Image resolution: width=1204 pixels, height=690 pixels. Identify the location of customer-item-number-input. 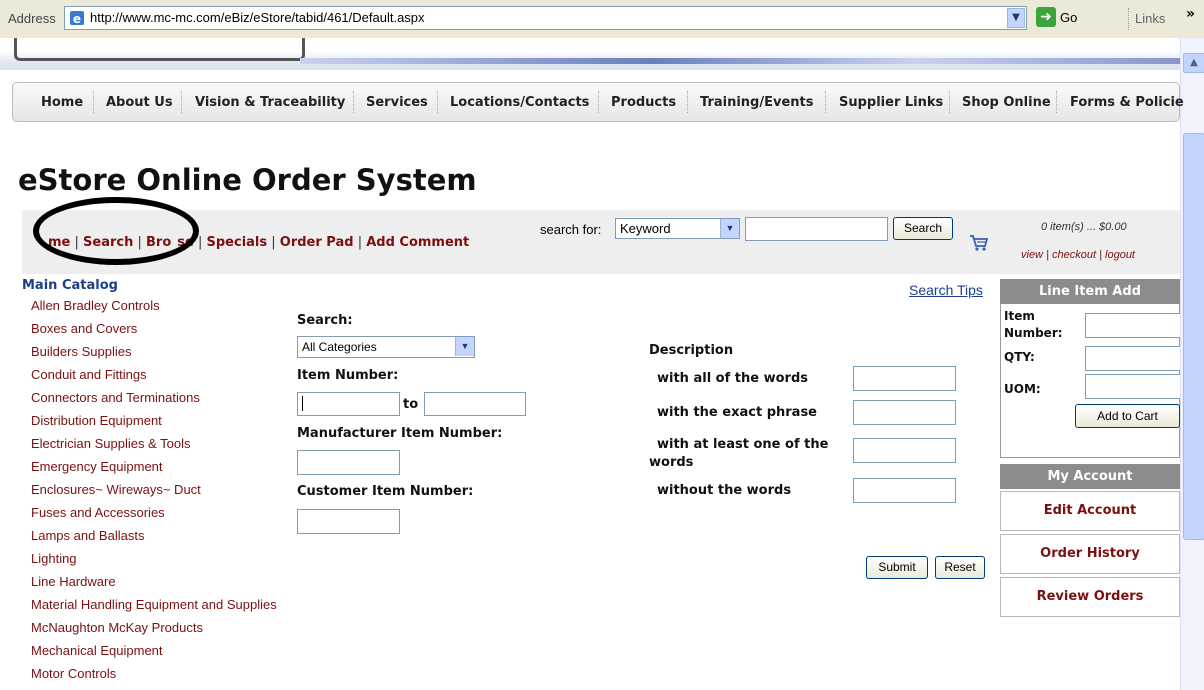
(348, 521).